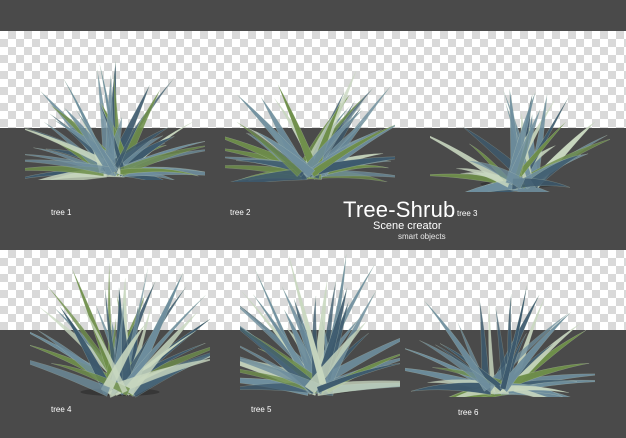 This screenshot has height=438, width=626. What do you see at coordinates (468, 412) in the screenshot?
I see `plant-label-6: tree 6` at bounding box center [468, 412].